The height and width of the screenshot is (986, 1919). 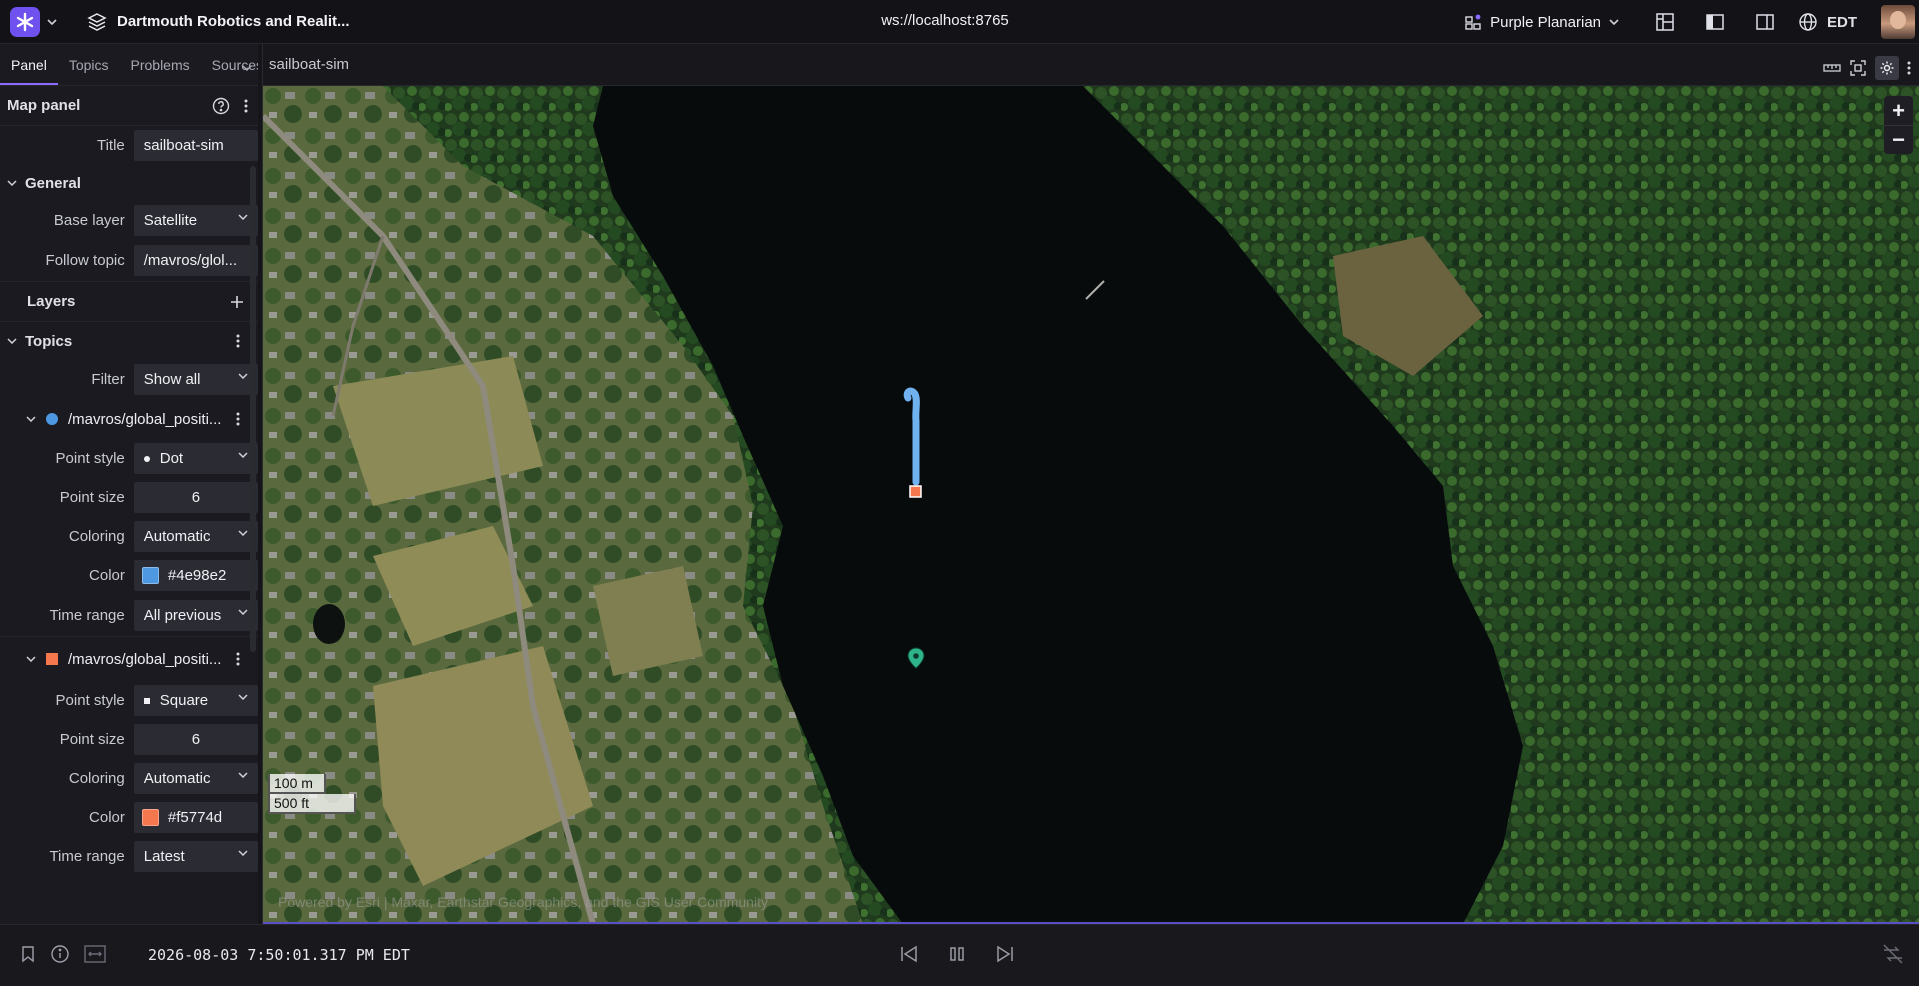 I want to click on point-style-select: Square, so click(x=195, y=700).